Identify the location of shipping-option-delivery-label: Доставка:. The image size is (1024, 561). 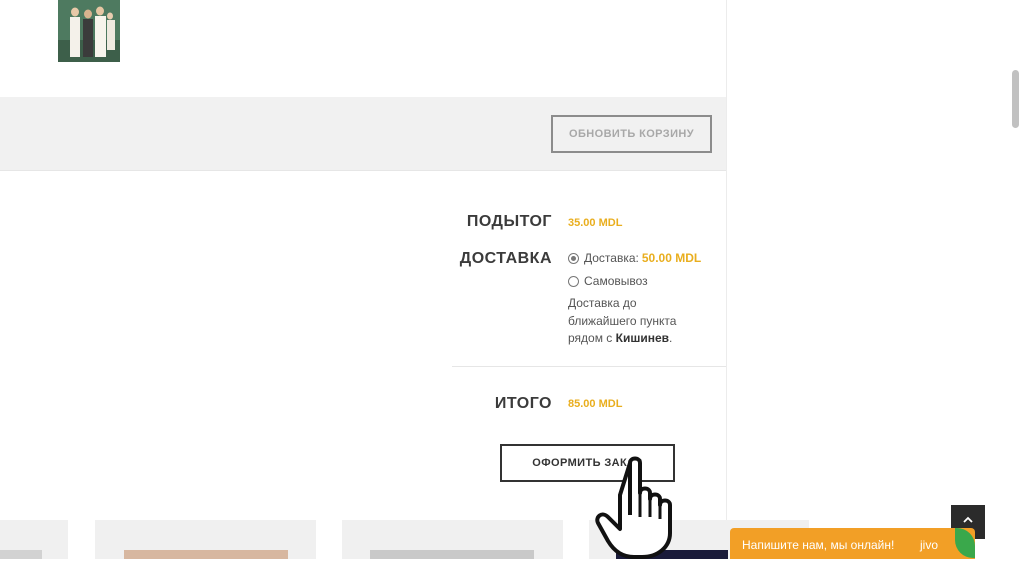
(611, 258).